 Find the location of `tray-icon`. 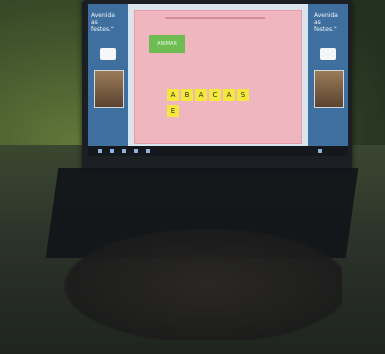

tray-icon is located at coordinates (320, 151).